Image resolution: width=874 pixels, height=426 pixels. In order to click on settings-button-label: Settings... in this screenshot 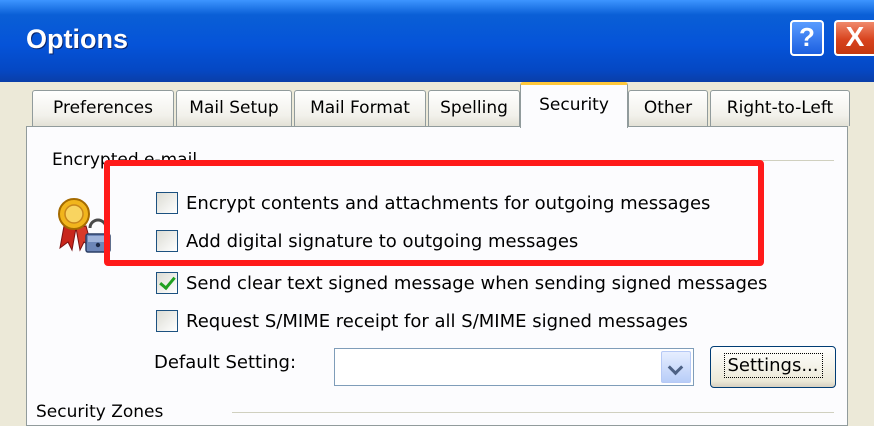, I will do `click(773, 365)`.